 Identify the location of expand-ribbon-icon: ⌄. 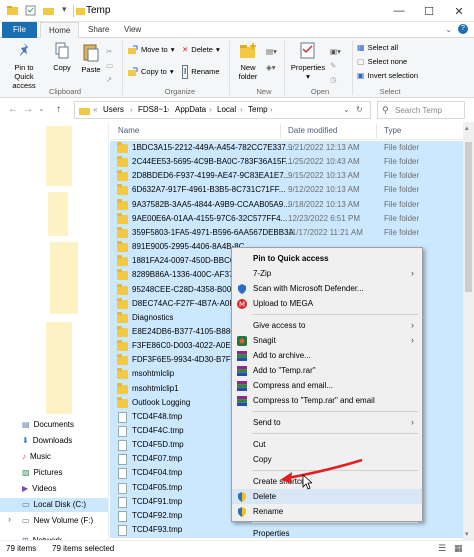
(448, 29).